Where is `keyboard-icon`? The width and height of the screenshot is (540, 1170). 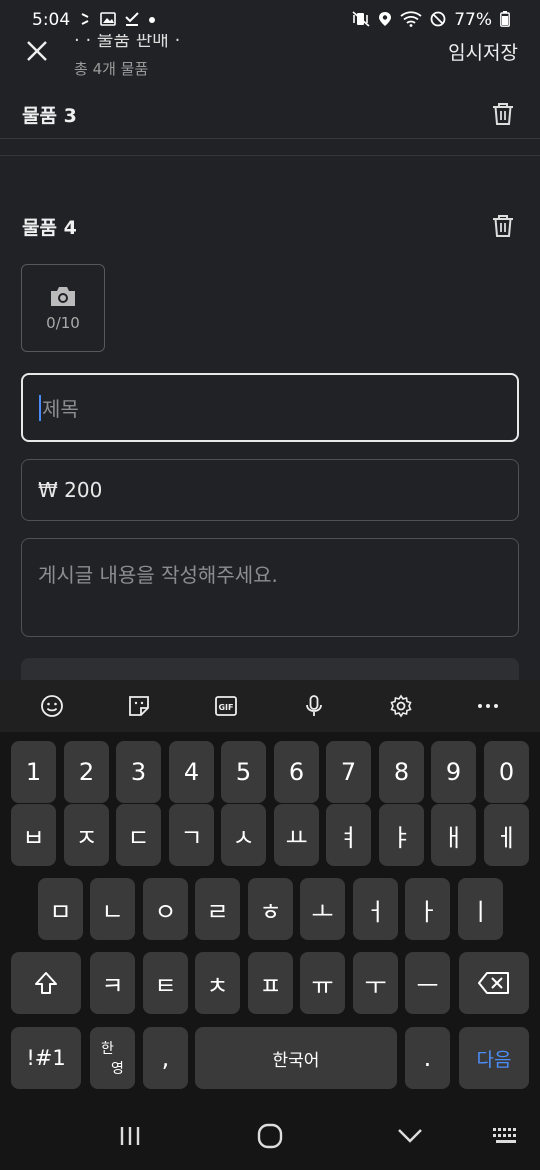 keyboard-icon is located at coordinates (504, 1135).